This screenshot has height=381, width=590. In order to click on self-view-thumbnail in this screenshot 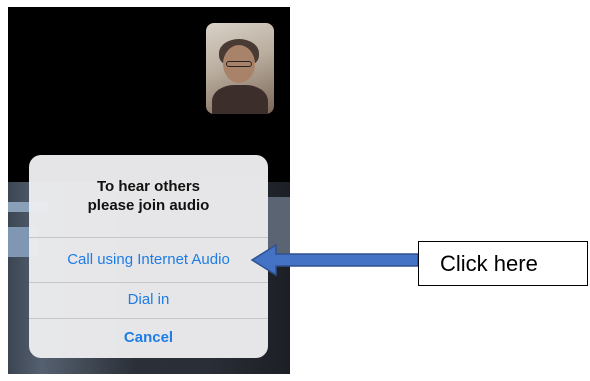, I will do `click(240, 68)`.